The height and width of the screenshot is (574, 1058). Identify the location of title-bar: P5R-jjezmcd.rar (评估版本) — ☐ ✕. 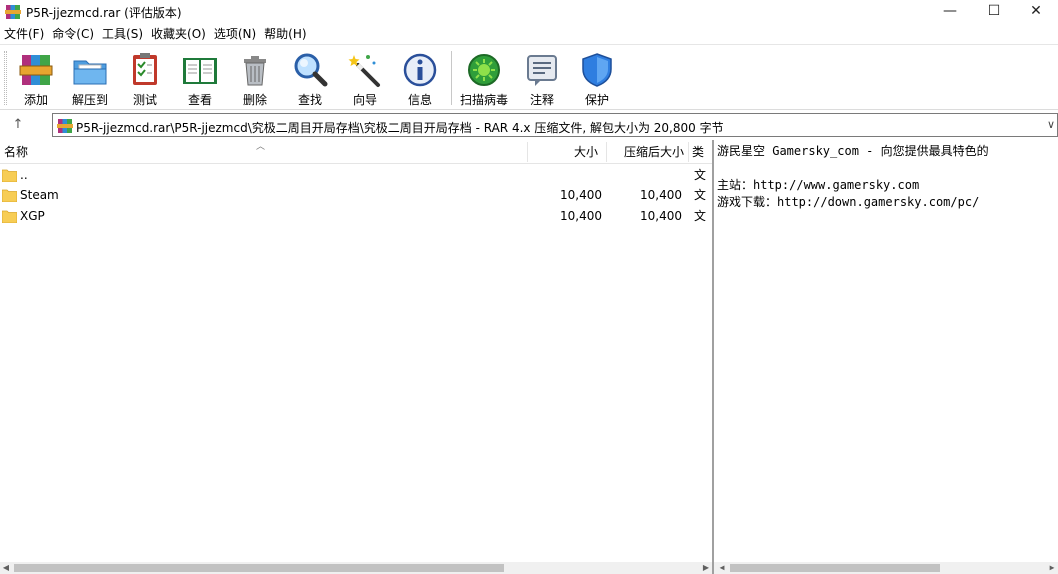
(529, 11).